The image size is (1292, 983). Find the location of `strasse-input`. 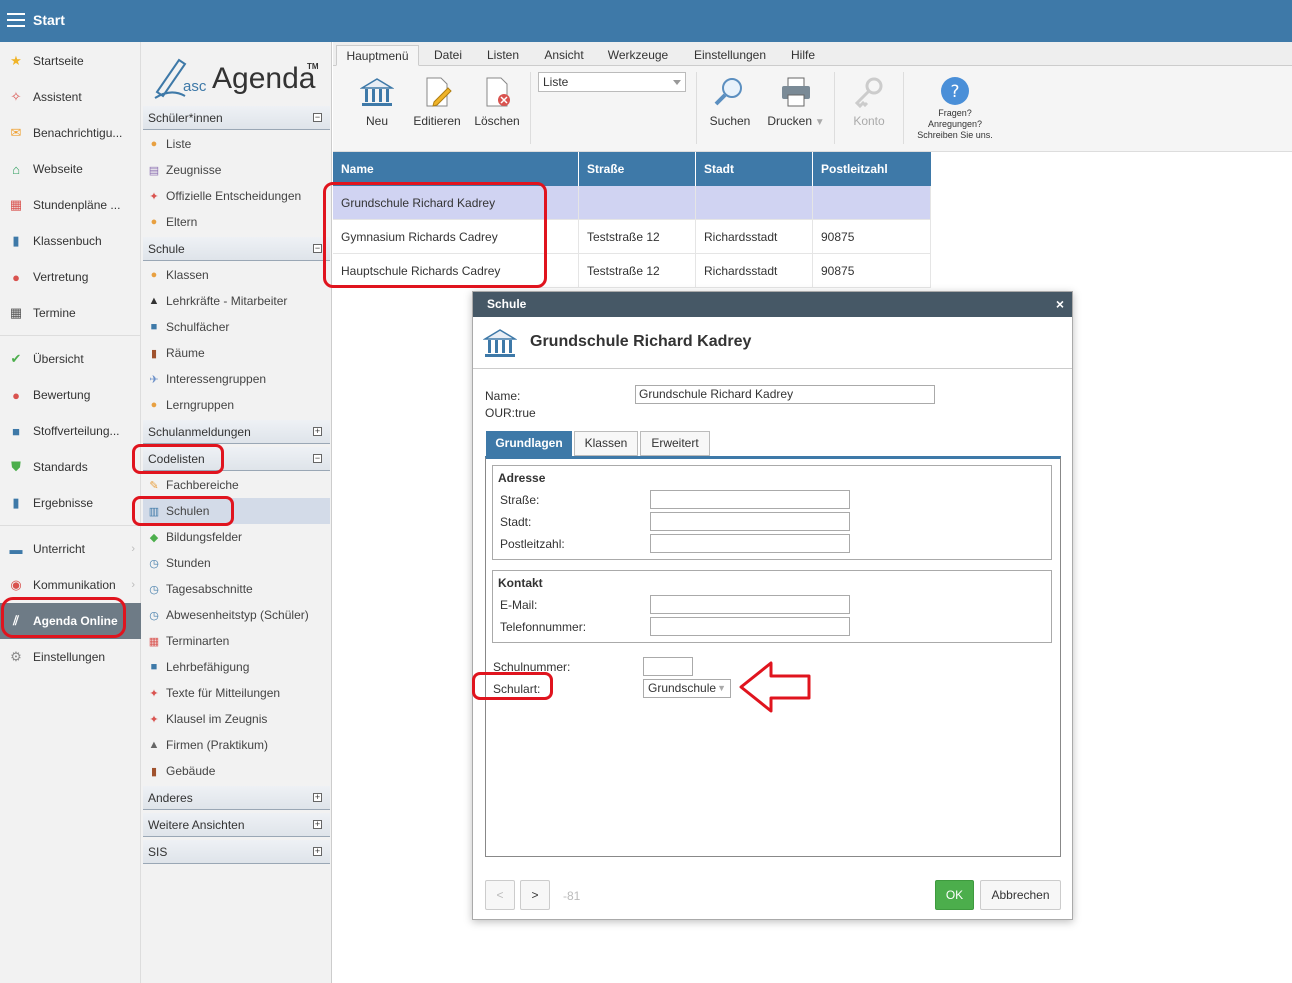

strasse-input is located at coordinates (750, 499).